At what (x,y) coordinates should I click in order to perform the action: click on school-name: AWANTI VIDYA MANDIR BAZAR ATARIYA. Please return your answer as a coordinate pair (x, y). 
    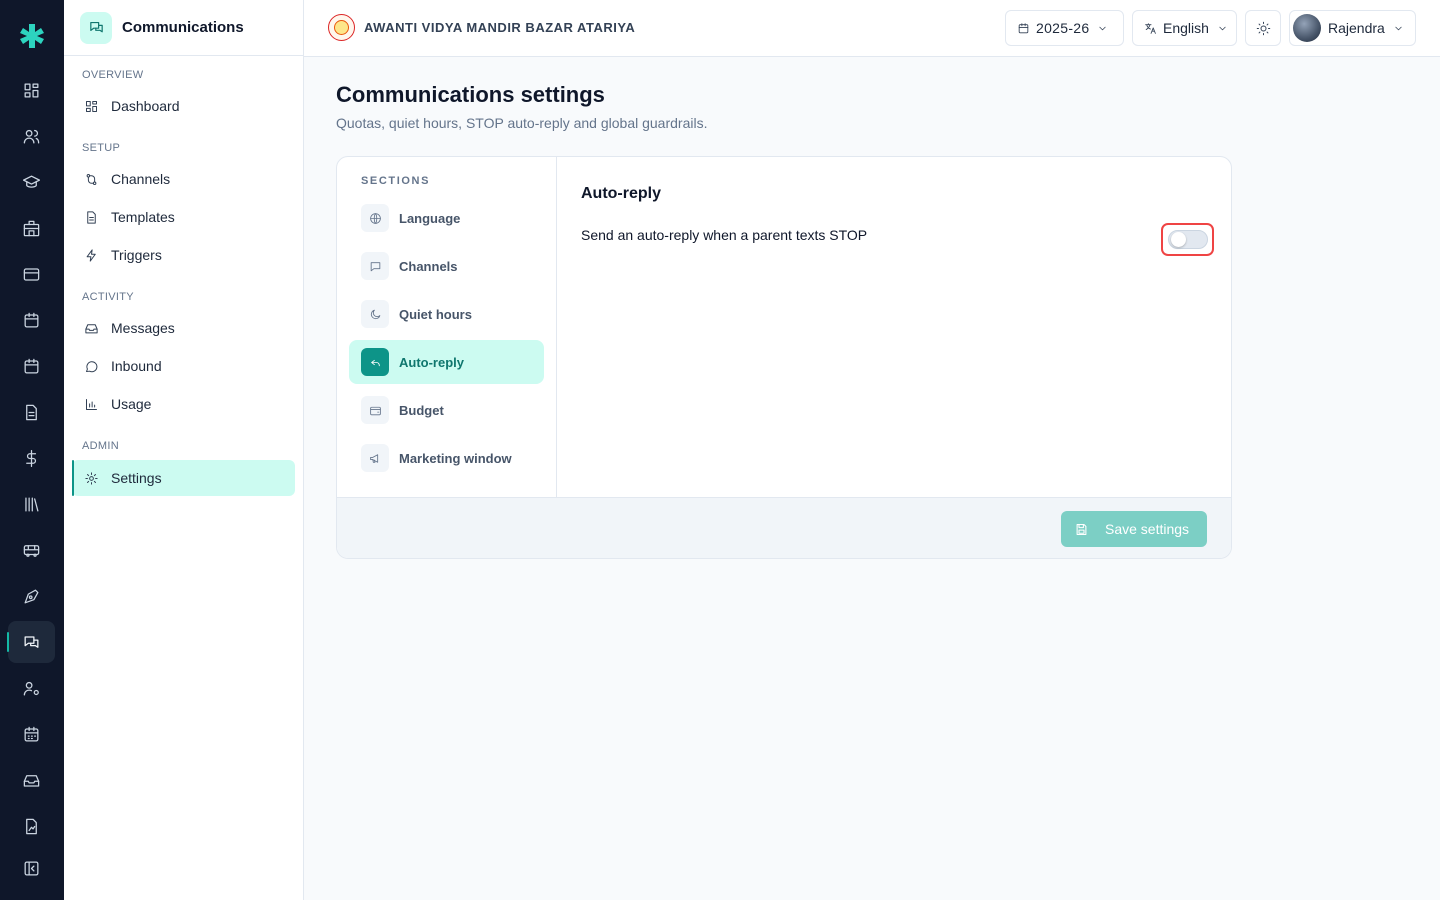
    Looking at the image, I should click on (500, 27).